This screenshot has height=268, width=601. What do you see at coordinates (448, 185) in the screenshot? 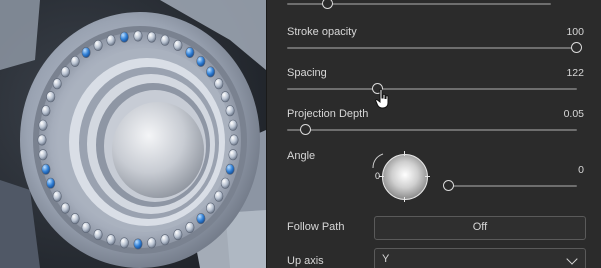
I see `angle-thumb` at bounding box center [448, 185].